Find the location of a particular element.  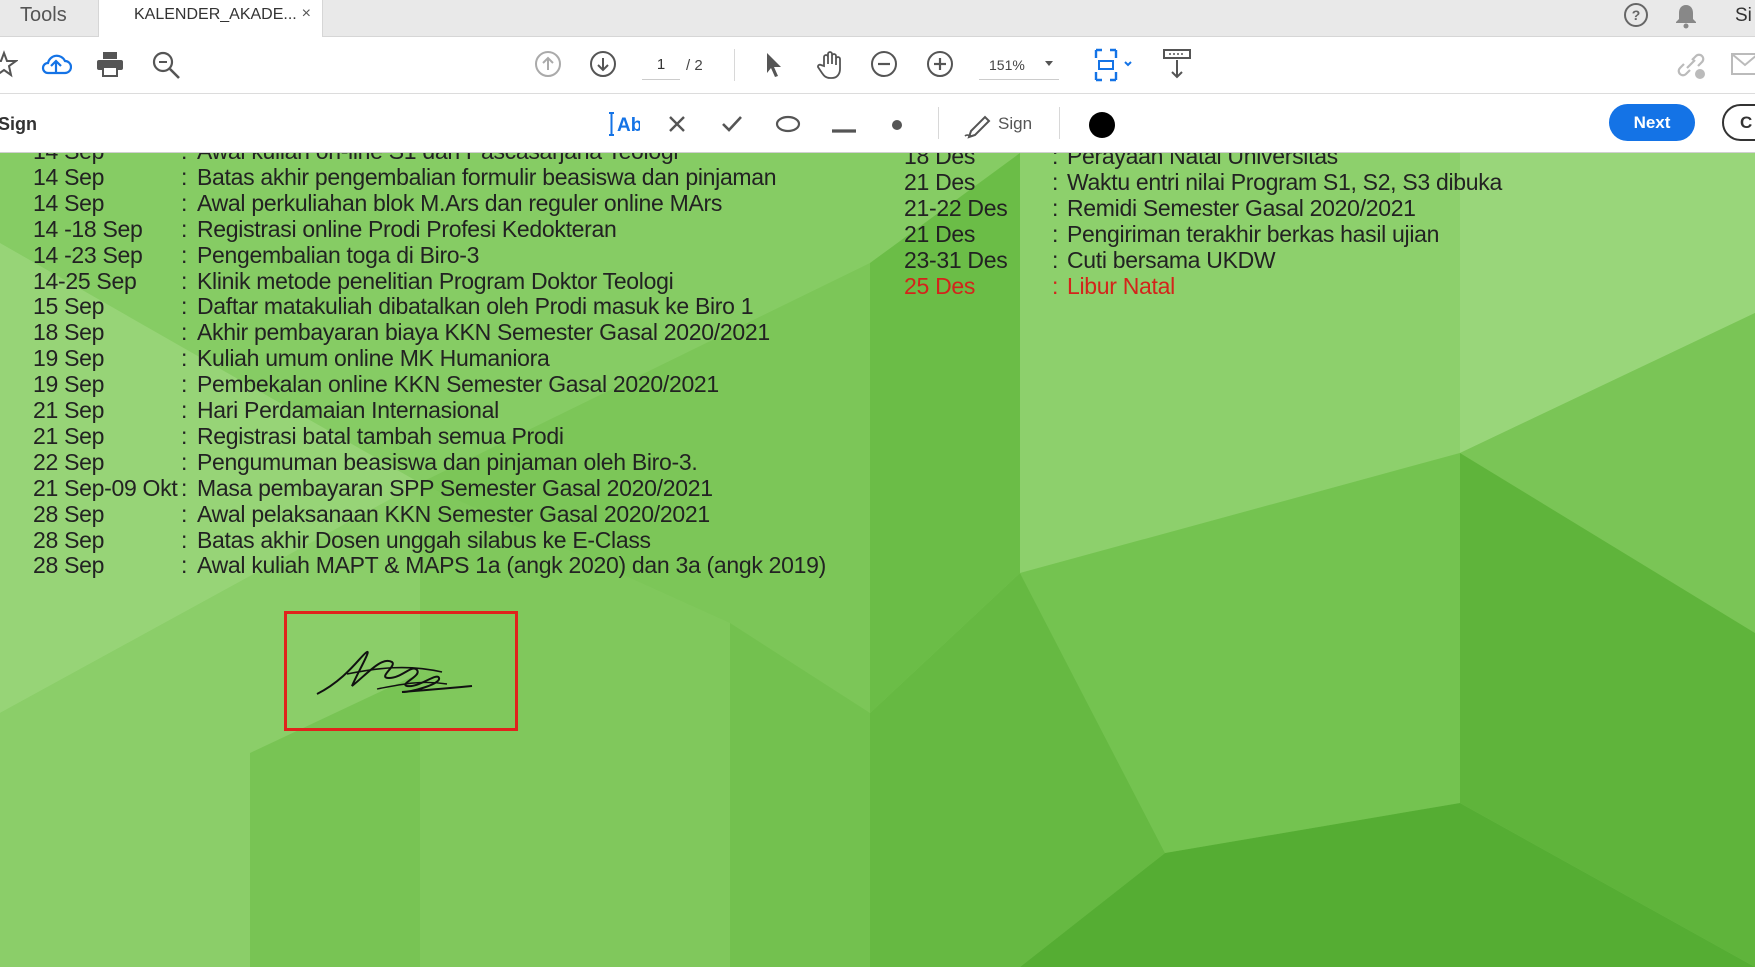

calendar-event: Cuti bersama UKDW is located at coordinates (1171, 259).